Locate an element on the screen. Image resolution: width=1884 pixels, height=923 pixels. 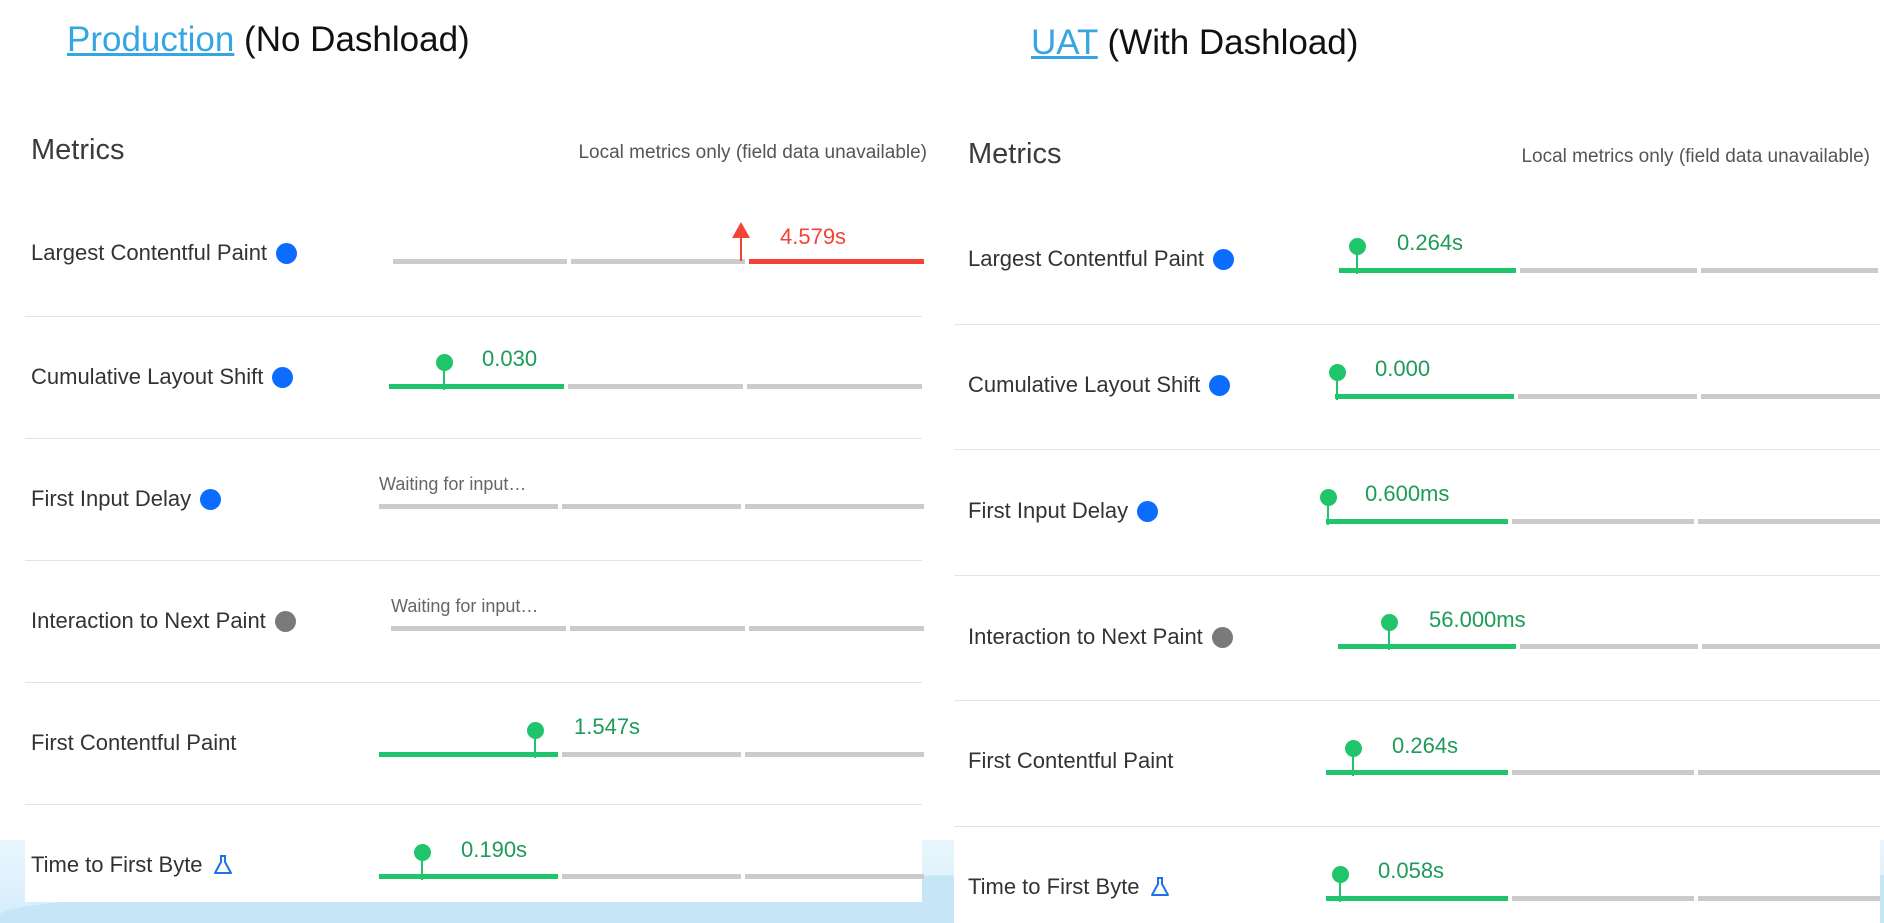
poor-marker-arrow-icon is located at coordinates (741, 230).